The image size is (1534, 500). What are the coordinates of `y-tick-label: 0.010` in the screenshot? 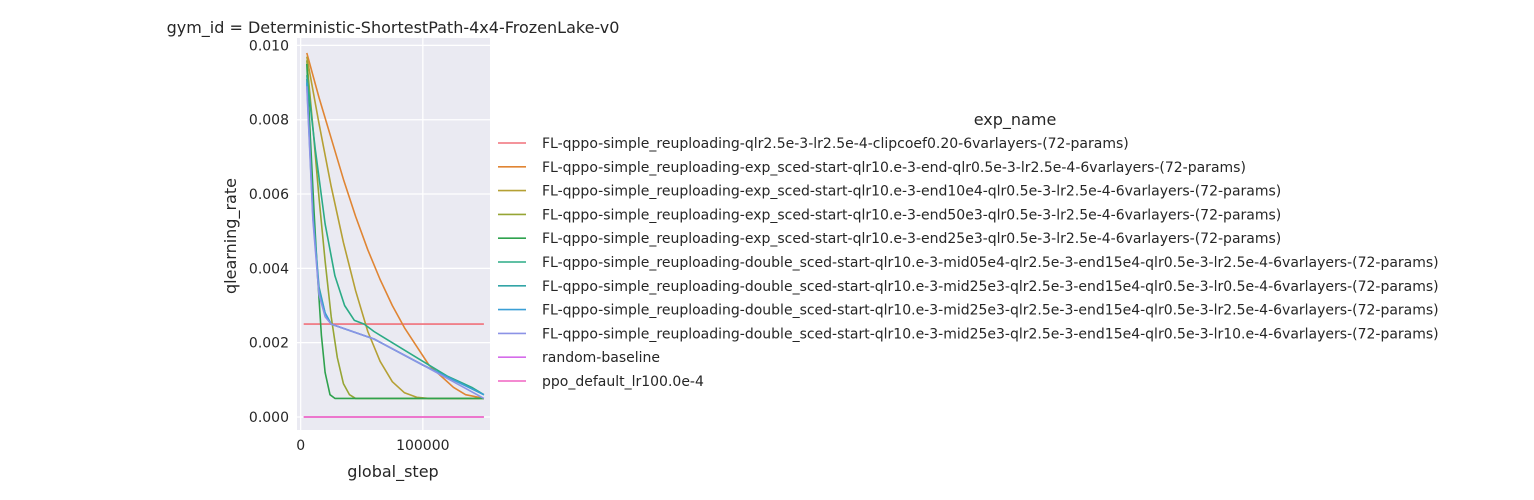 It's located at (269, 46).